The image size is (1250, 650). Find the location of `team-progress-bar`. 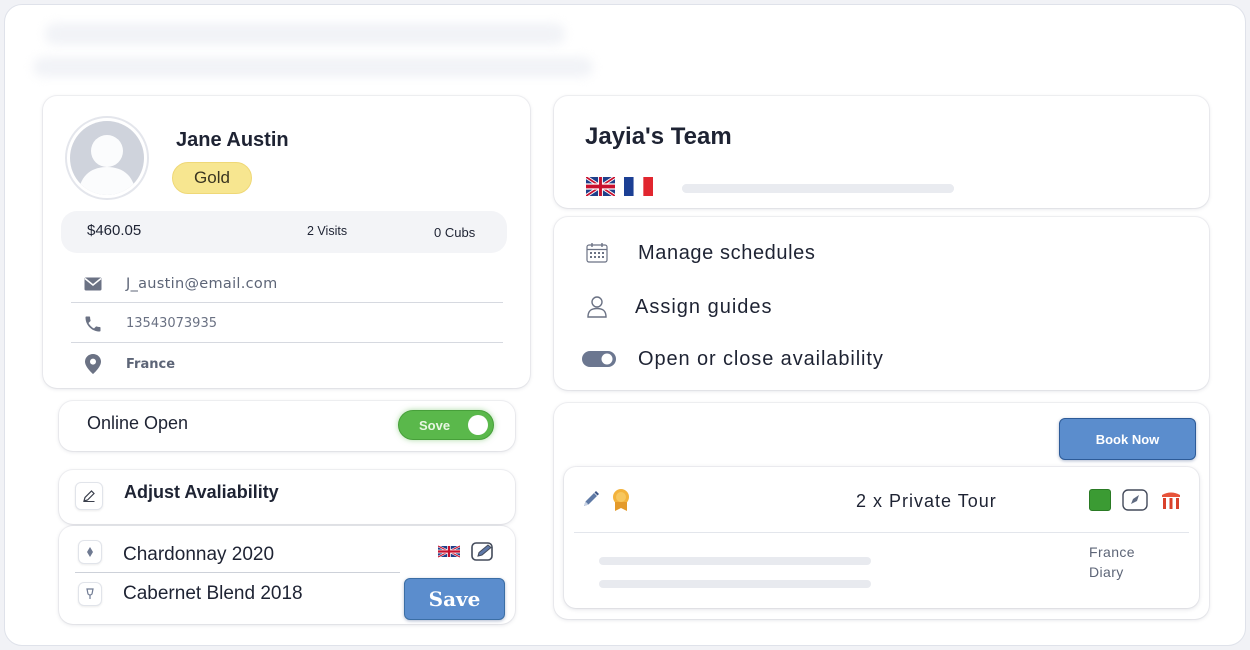

team-progress-bar is located at coordinates (818, 188).